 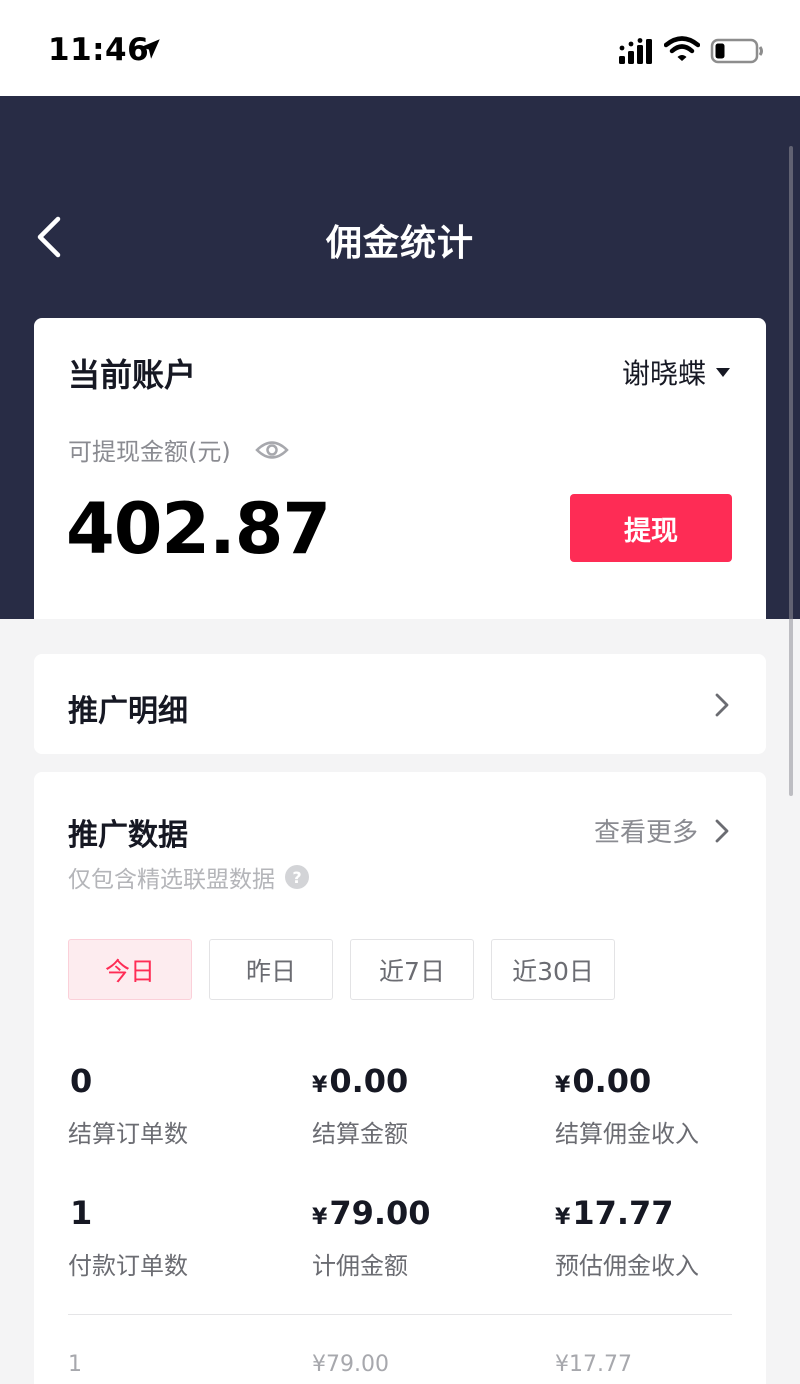 I want to click on stat-number: 1, so click(x=81, y=1213).